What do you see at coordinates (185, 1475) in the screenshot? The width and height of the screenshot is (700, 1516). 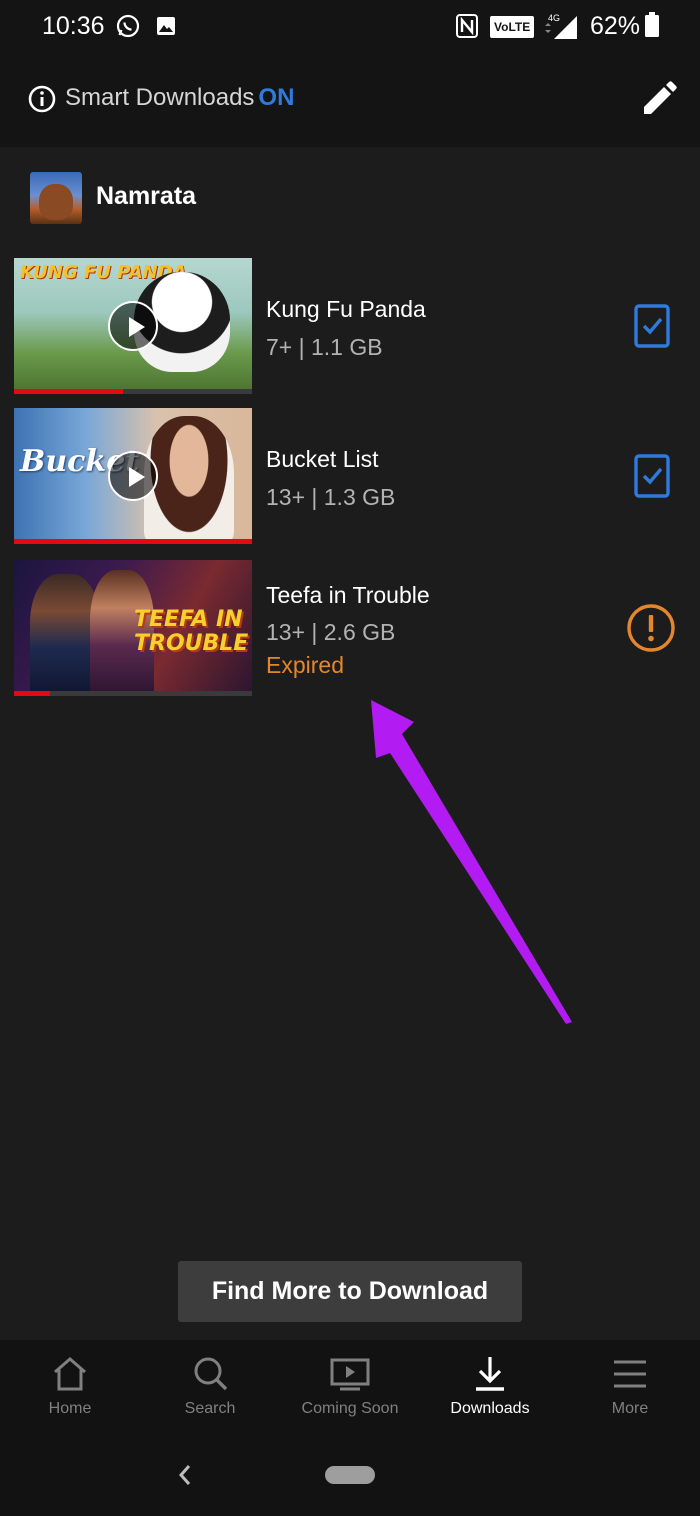 I see `back-icon` at bounding box center [185, 1475].